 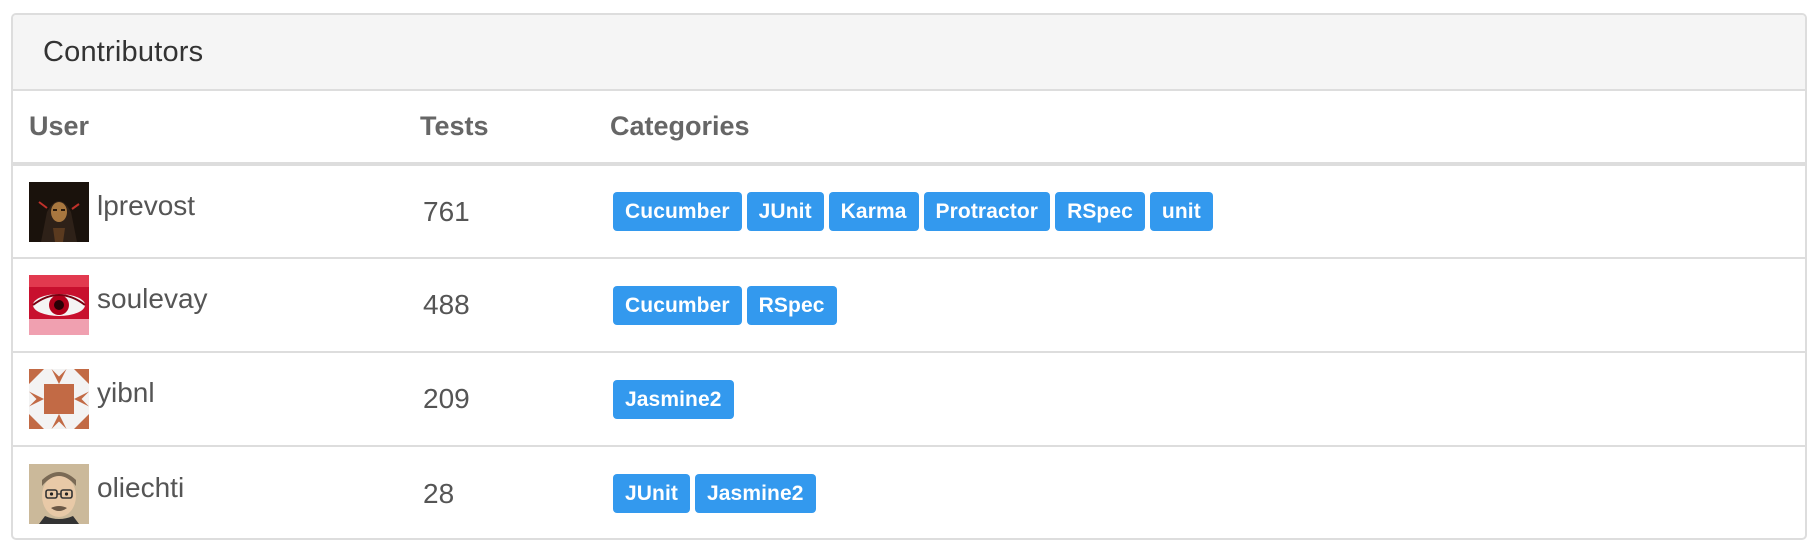 I want to click on column-header-categories: Categories, so click(x=1199, y=128).